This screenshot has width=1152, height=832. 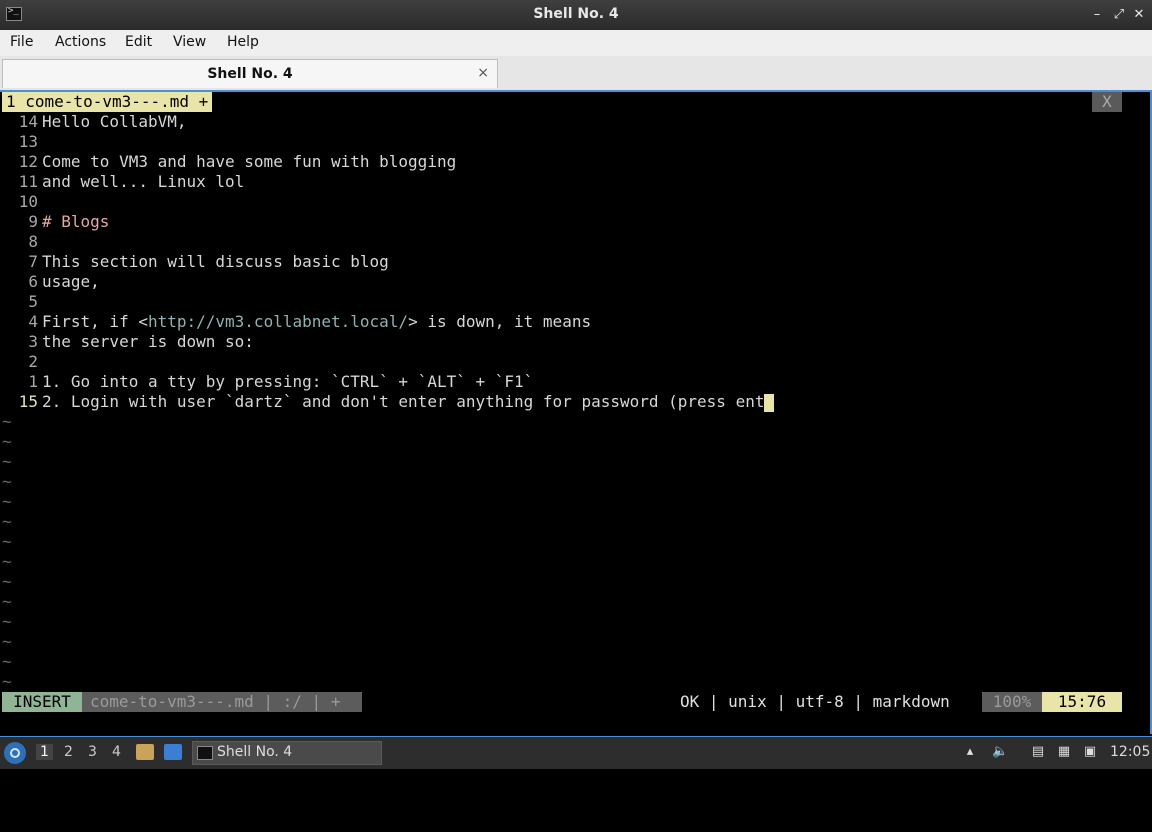 I want to click on file-info: come-to-vm3---.md | :/ | +, so click(x=222, y=702).